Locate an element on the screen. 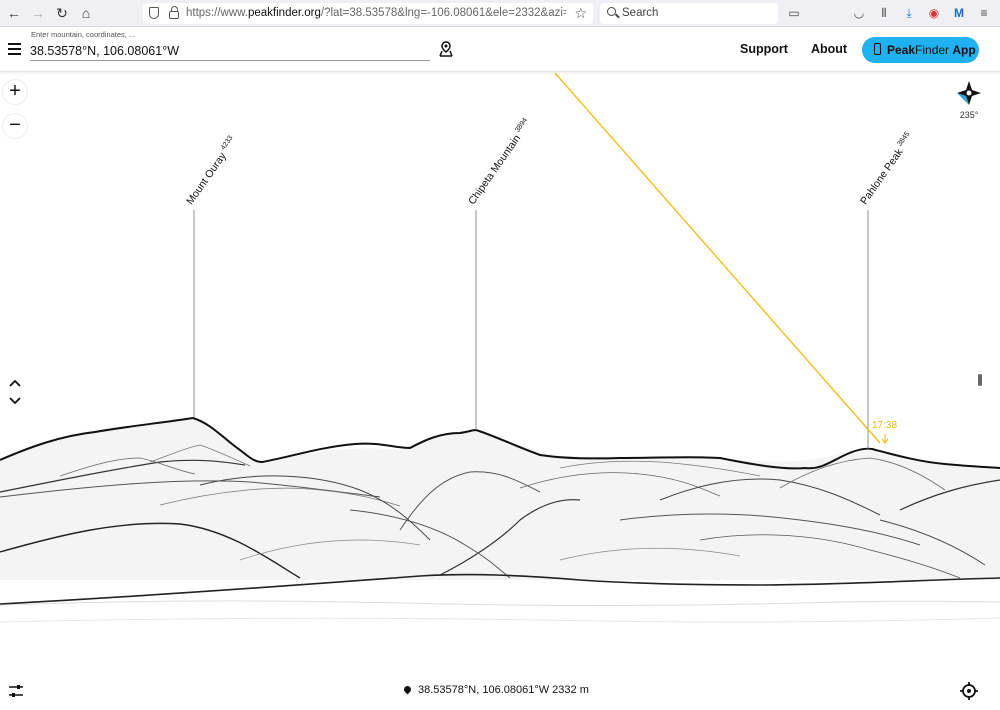 Image resolution: width=1000 pixels, height=710 pixels. locate-me-icon is located at coordinates (969, 691).